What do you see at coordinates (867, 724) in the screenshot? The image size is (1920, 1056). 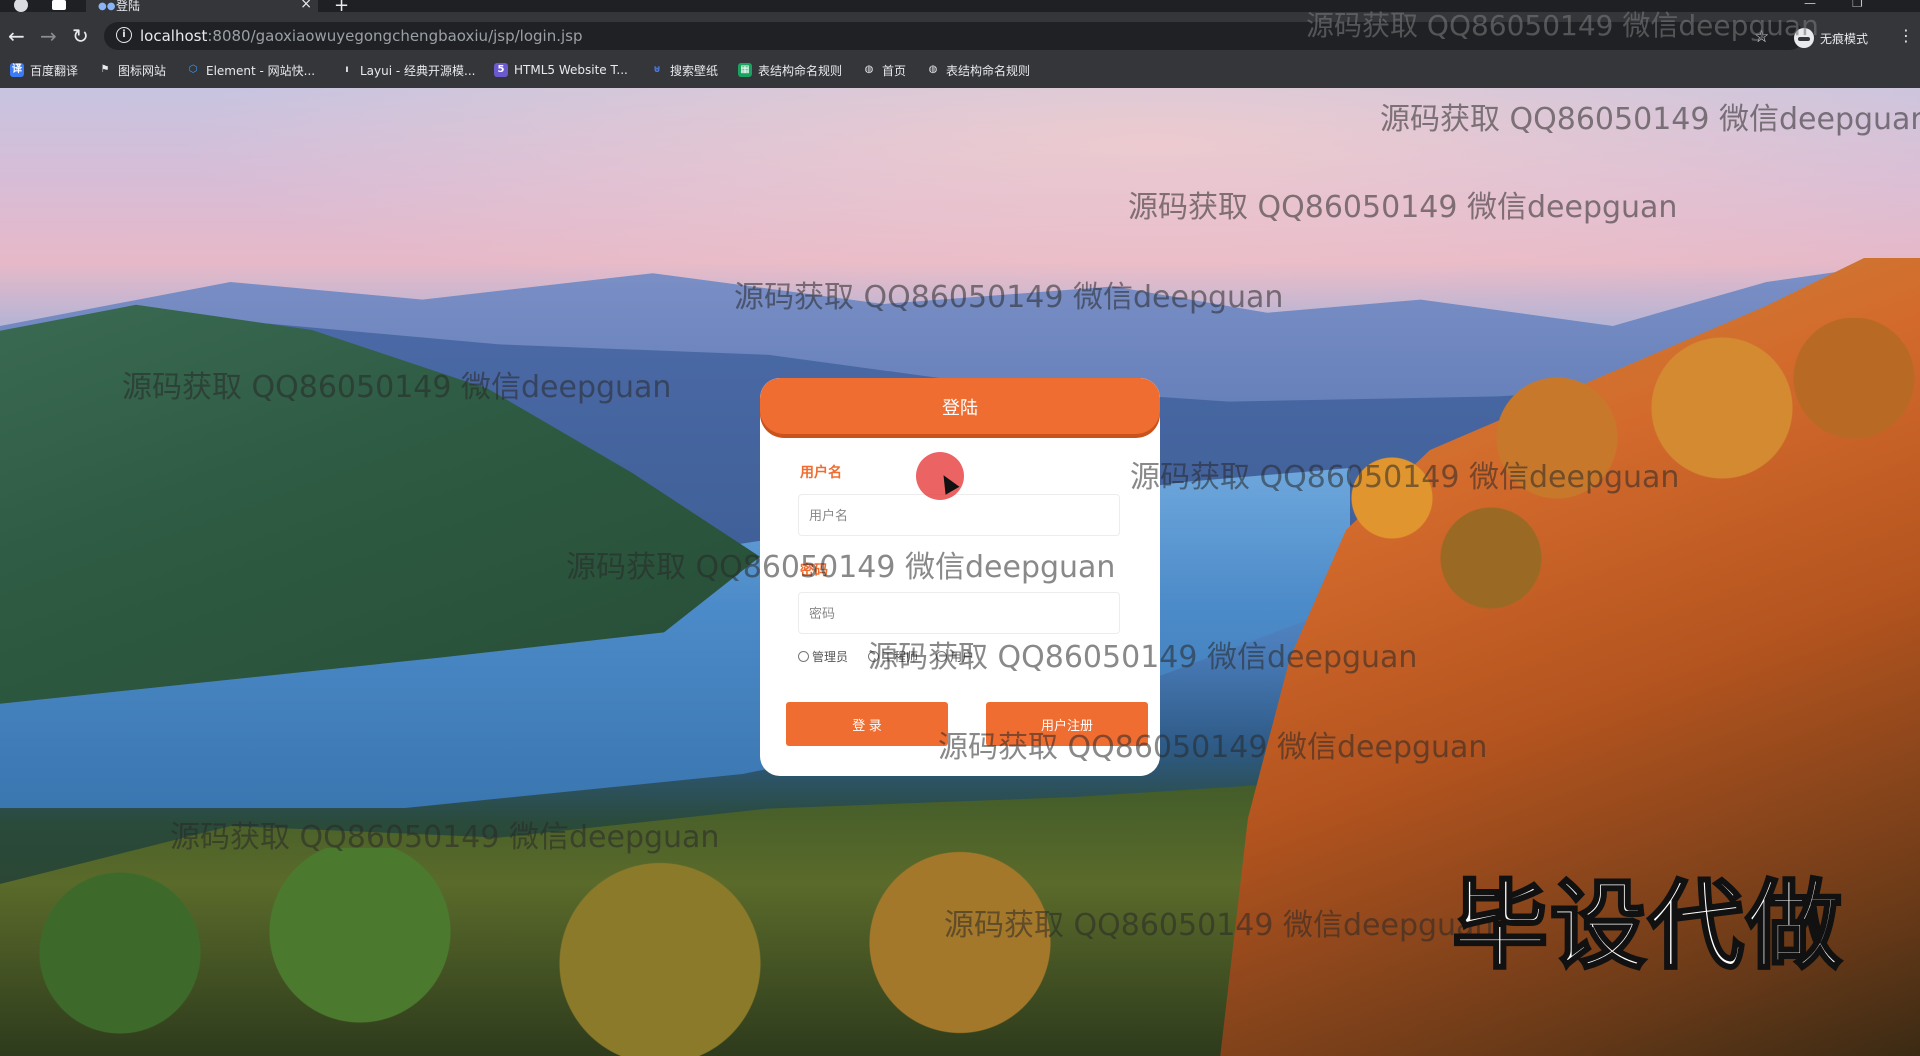 I see `login-button: 登 录` at bounding box center [867, 724].